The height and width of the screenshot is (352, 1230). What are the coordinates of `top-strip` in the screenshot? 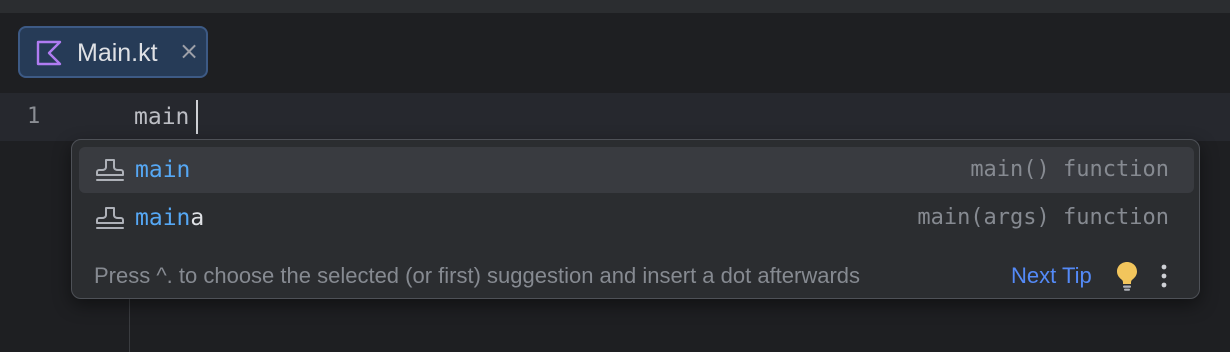 It's located at (615, 6).